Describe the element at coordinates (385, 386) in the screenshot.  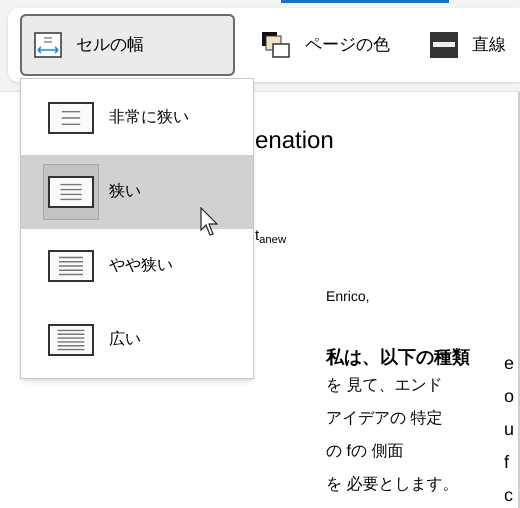
I see `paragraph-line: を 見て、エンド` at that location.